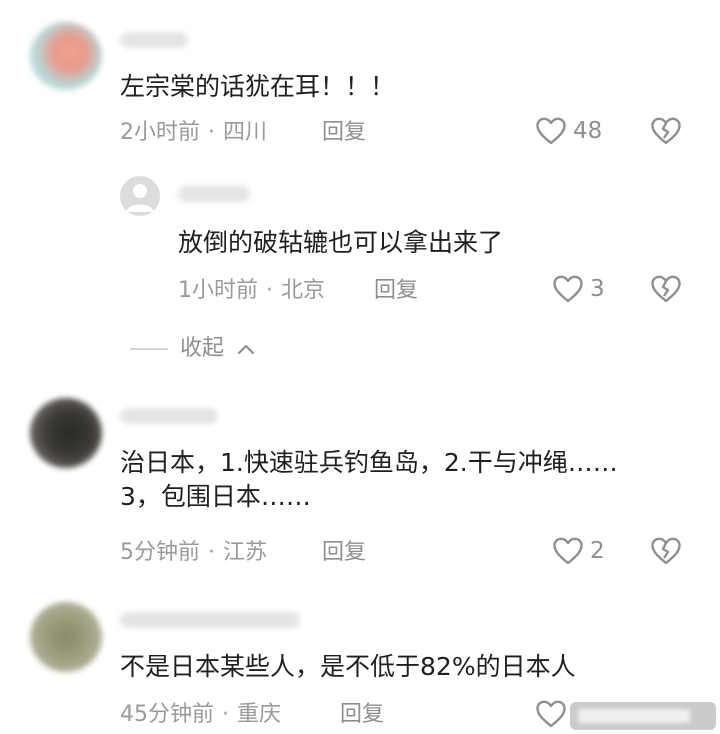 The height and width of the screenshot is (734, 720). Describe the element at coordinates (259, 714) in the screenshot. I see `comment-location: 重庆` at that location.